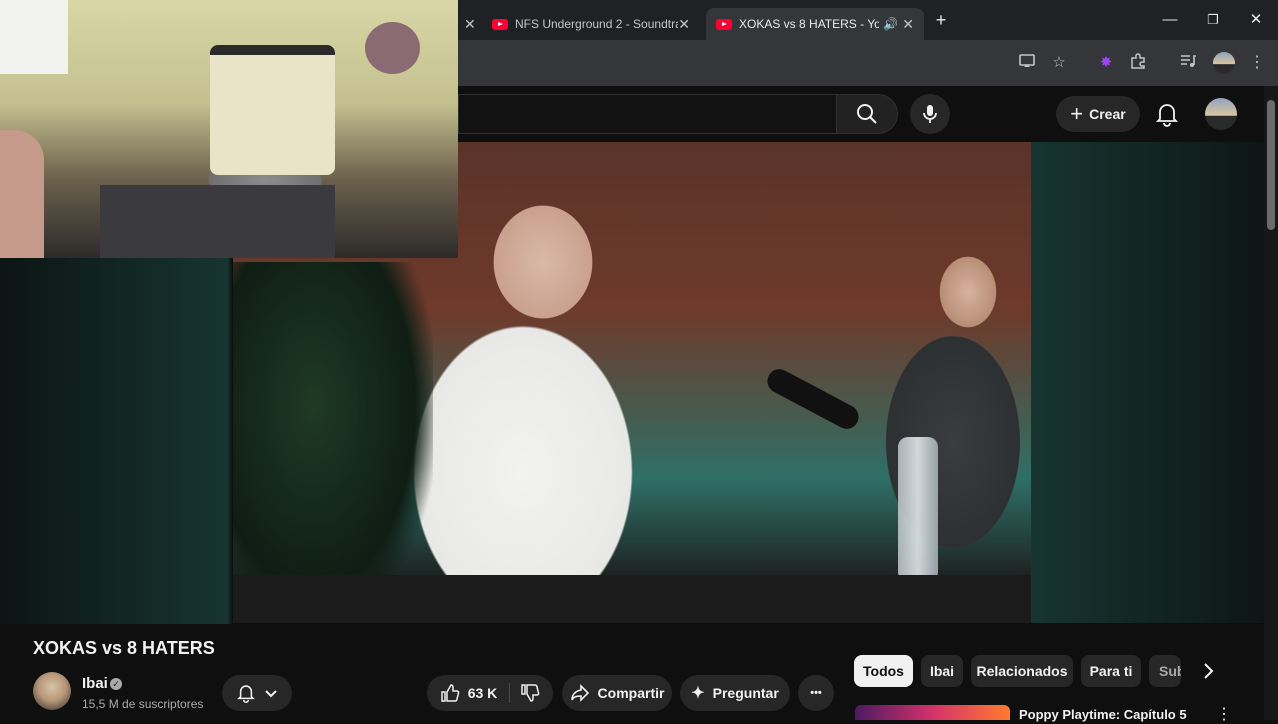  I want to click on person-image, so click(22, 194).